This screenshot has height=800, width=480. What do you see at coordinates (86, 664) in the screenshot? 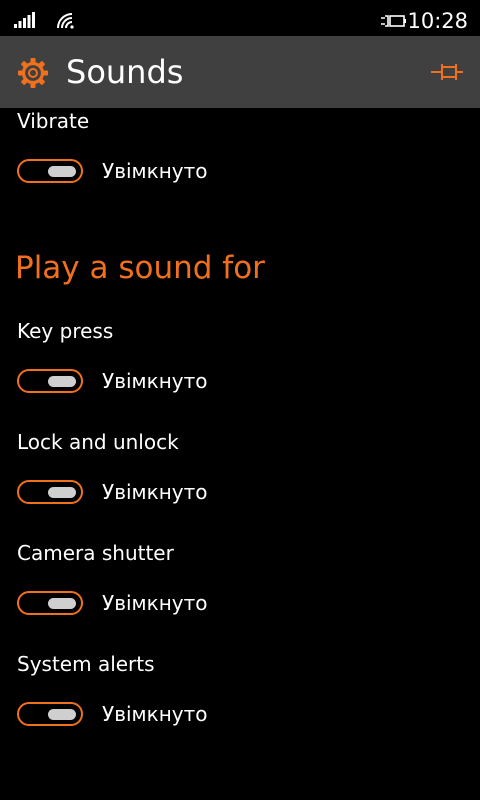
I see `system-alerts-label: System alerts` at bounding box center [86, 664].